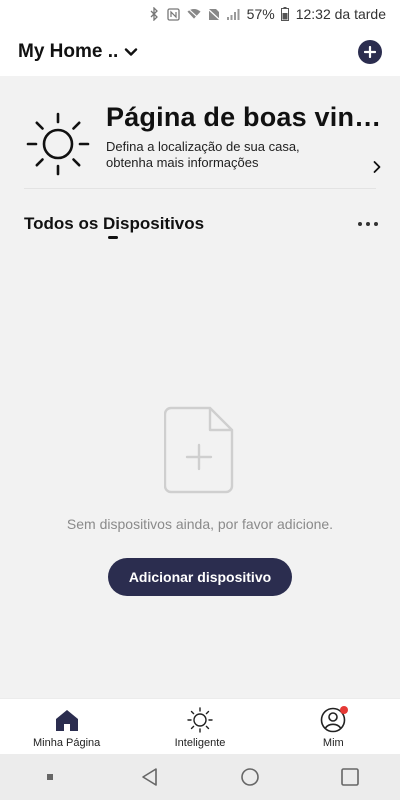 The height and width of the screenshot is (800, 400). Describe the element at coordinates (340, 14) in the screenshot. I see `clock: 12:32 da tarde` at that location.